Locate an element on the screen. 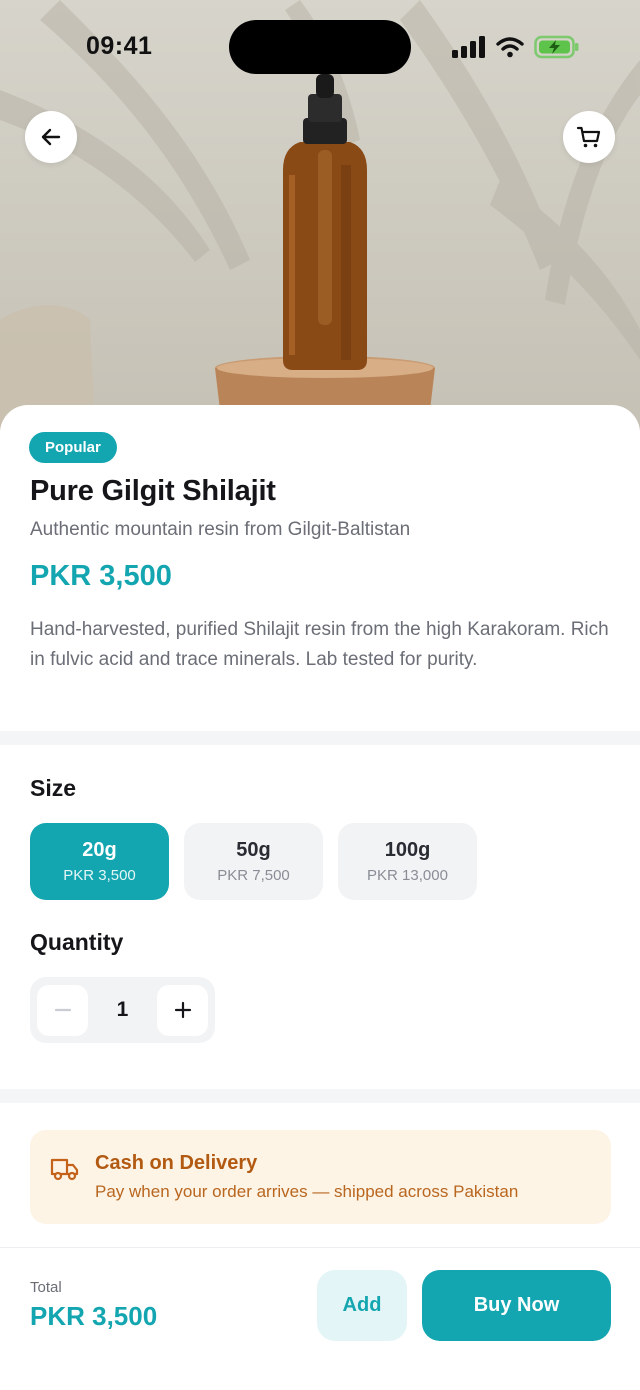  truck-icon is located at coordinates (64, 1169).